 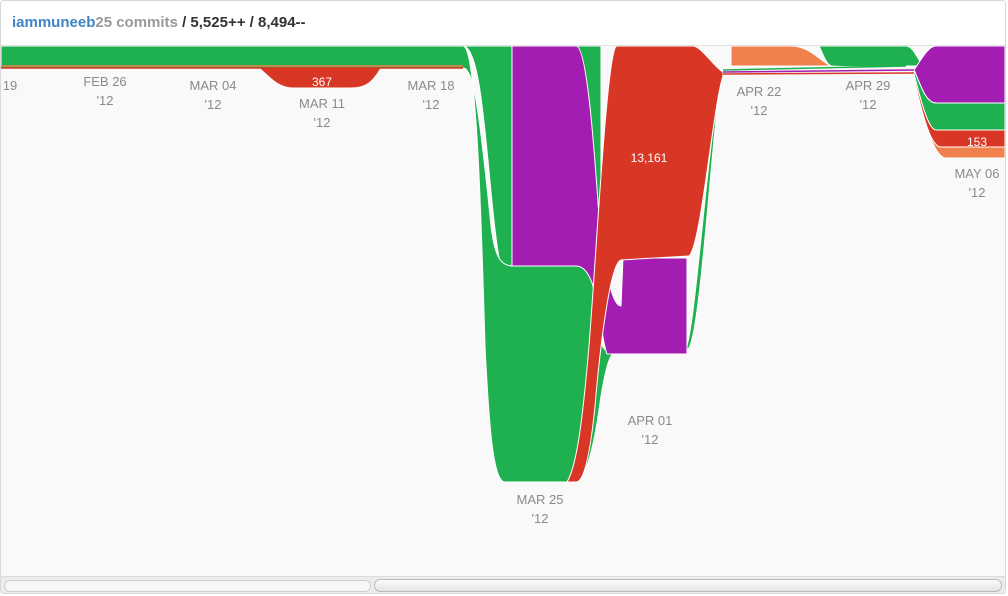 What do you see at coordinates (322, 82) in the screenshot?
I see `data-label: 367` at bounding box center [322, 82].